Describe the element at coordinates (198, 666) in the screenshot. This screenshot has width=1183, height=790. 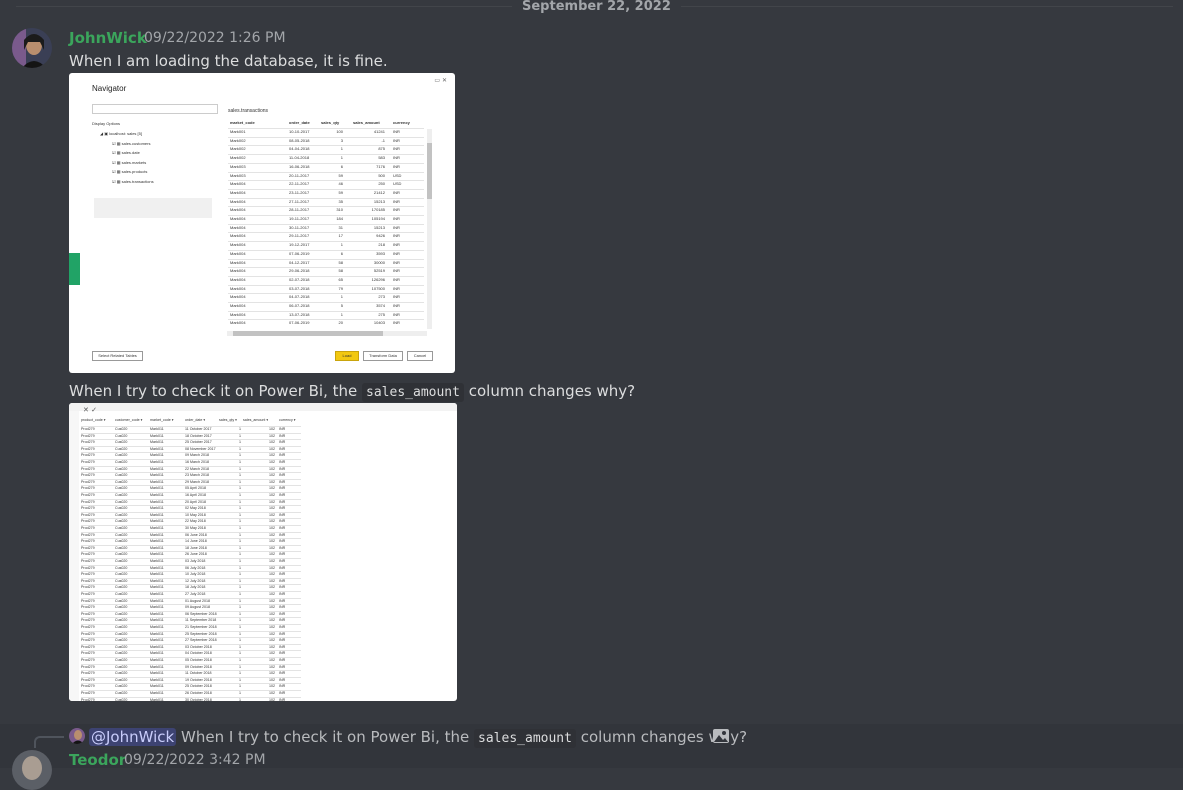
I see `data-cell: 09 October 2018` at that location.